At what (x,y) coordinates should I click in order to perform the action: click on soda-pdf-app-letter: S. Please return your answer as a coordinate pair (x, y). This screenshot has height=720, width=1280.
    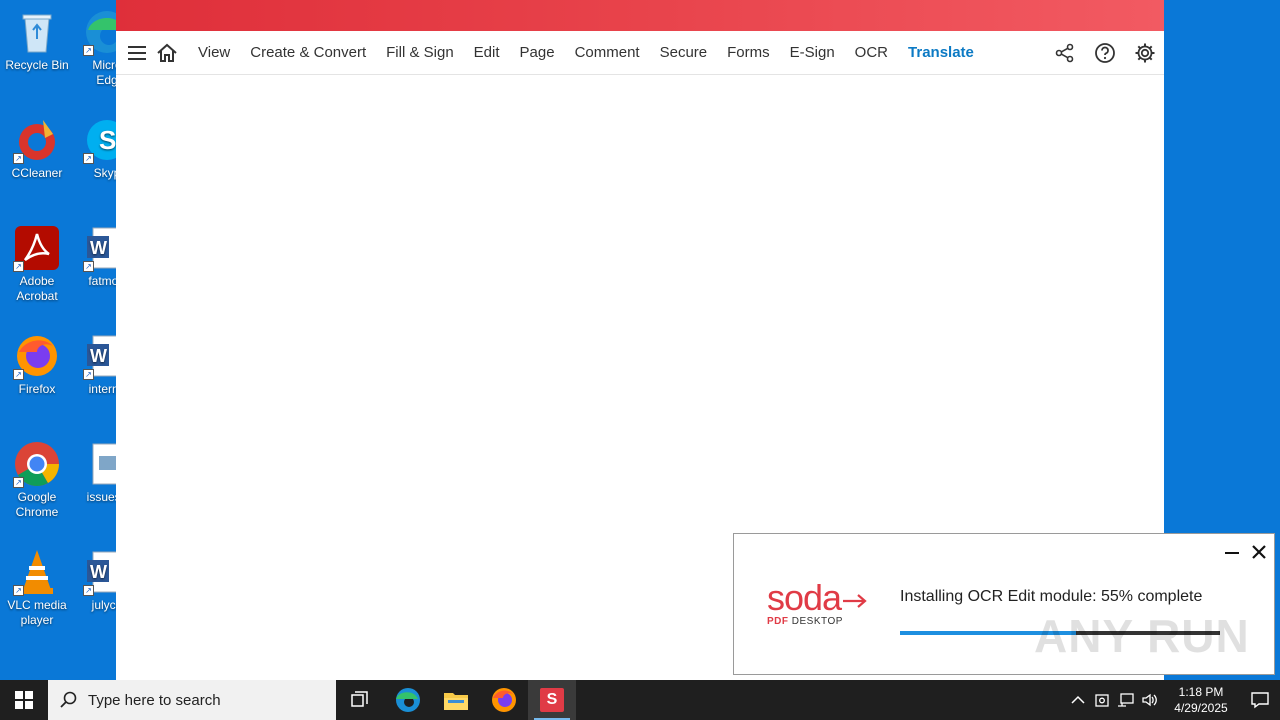
    Looking at the image, I should click on (552, 700).